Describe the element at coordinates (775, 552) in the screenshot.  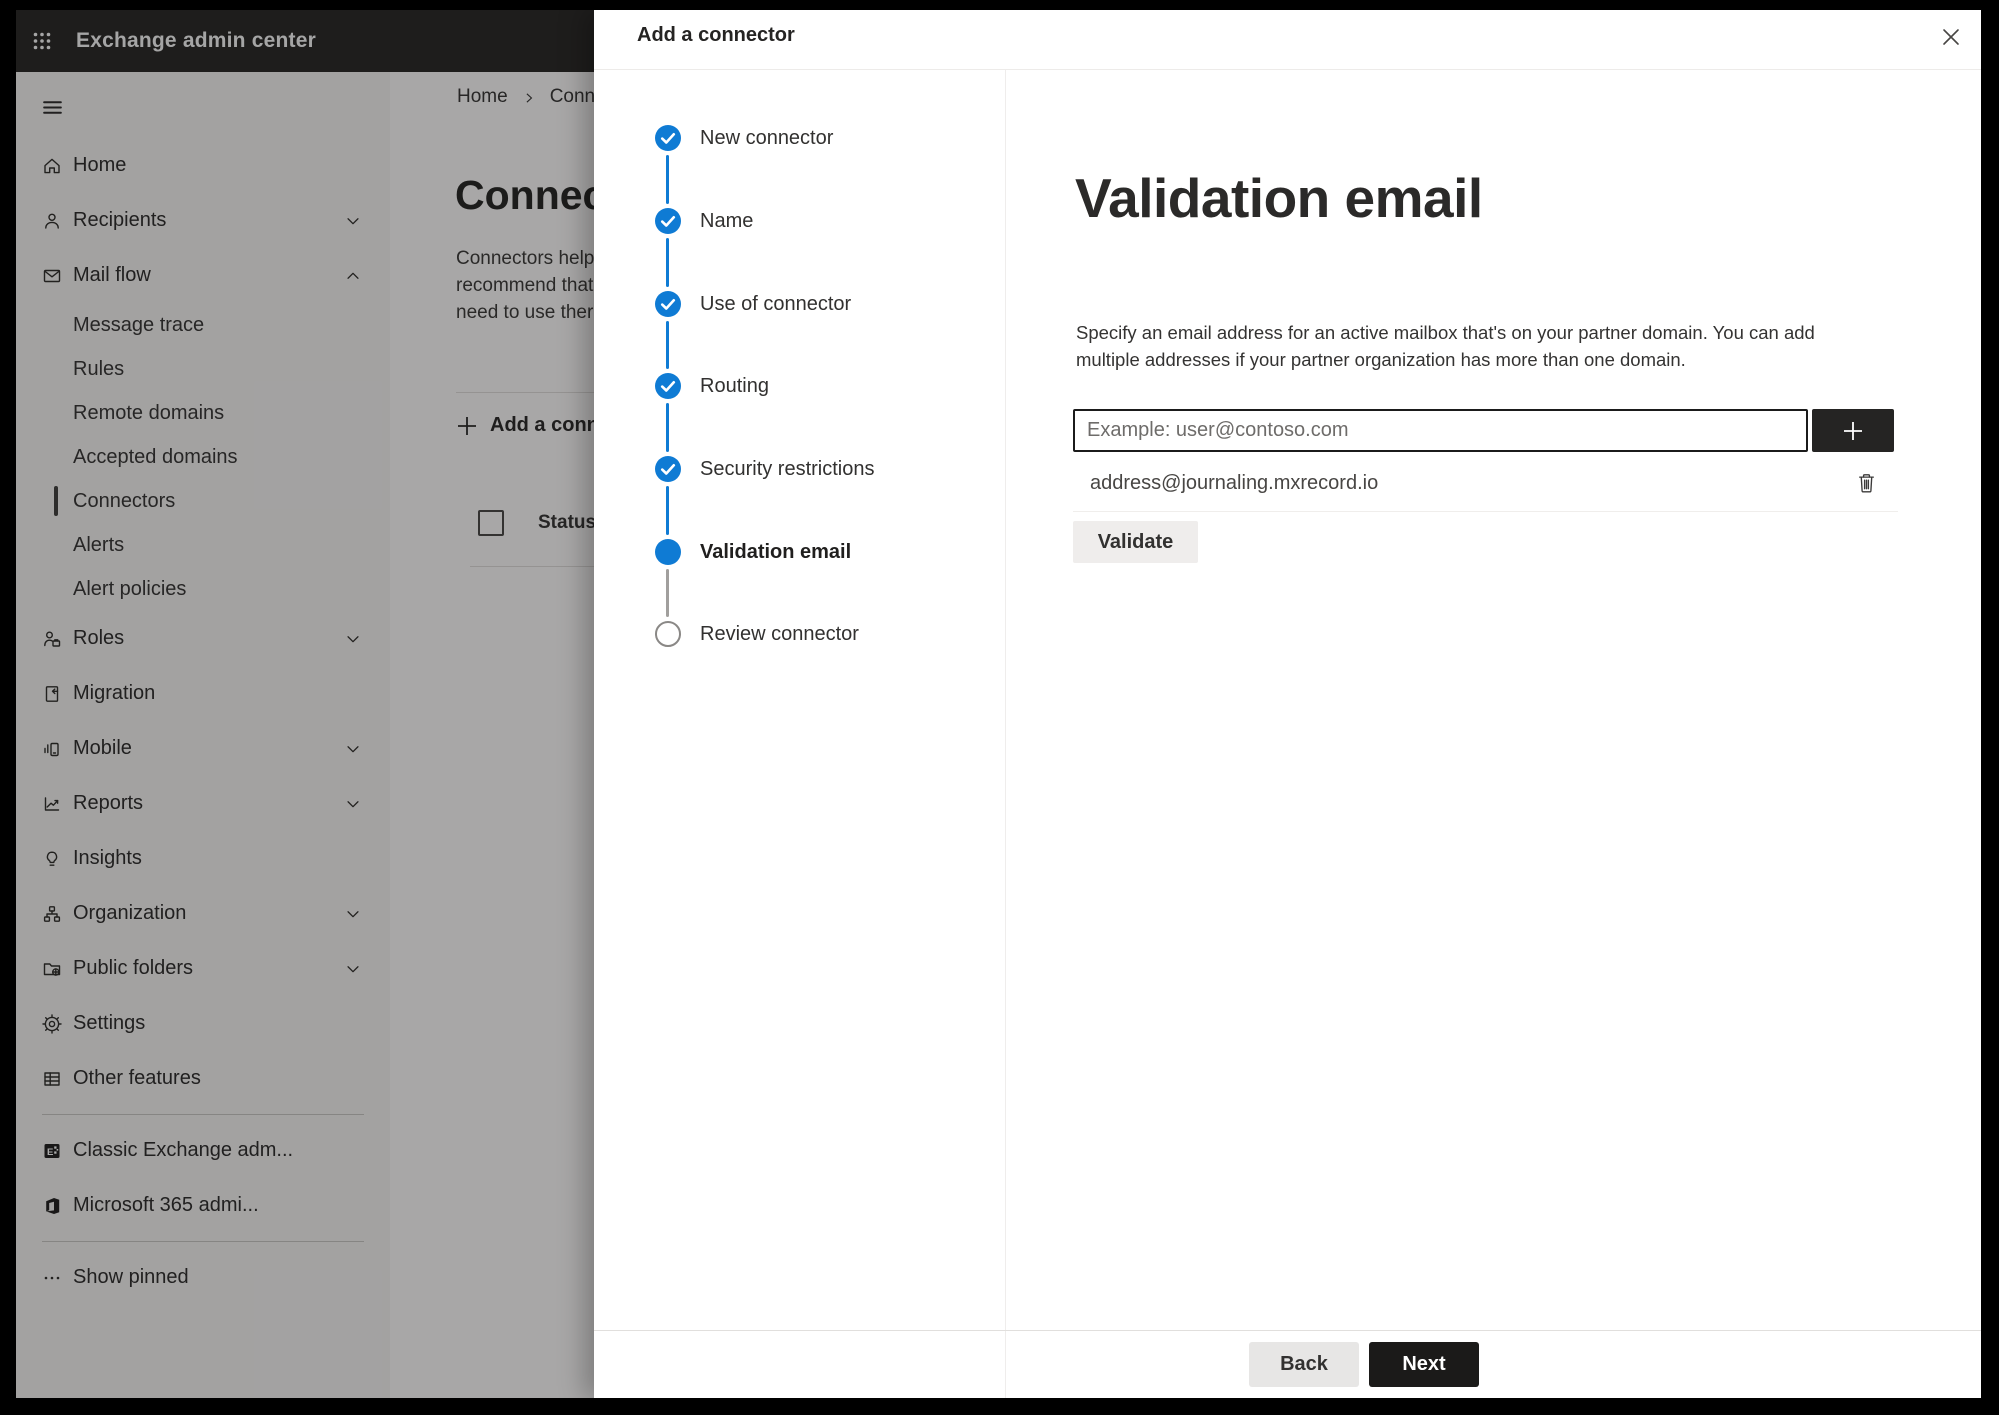
I see `wizard-step-label: Validation email` at that location.